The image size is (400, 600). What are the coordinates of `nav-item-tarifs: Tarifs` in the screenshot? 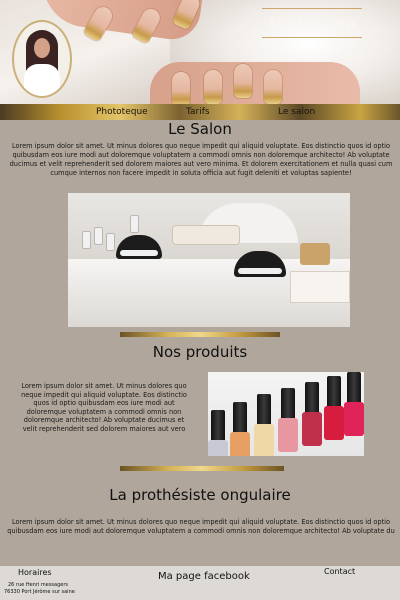 It's located at (198, 112).